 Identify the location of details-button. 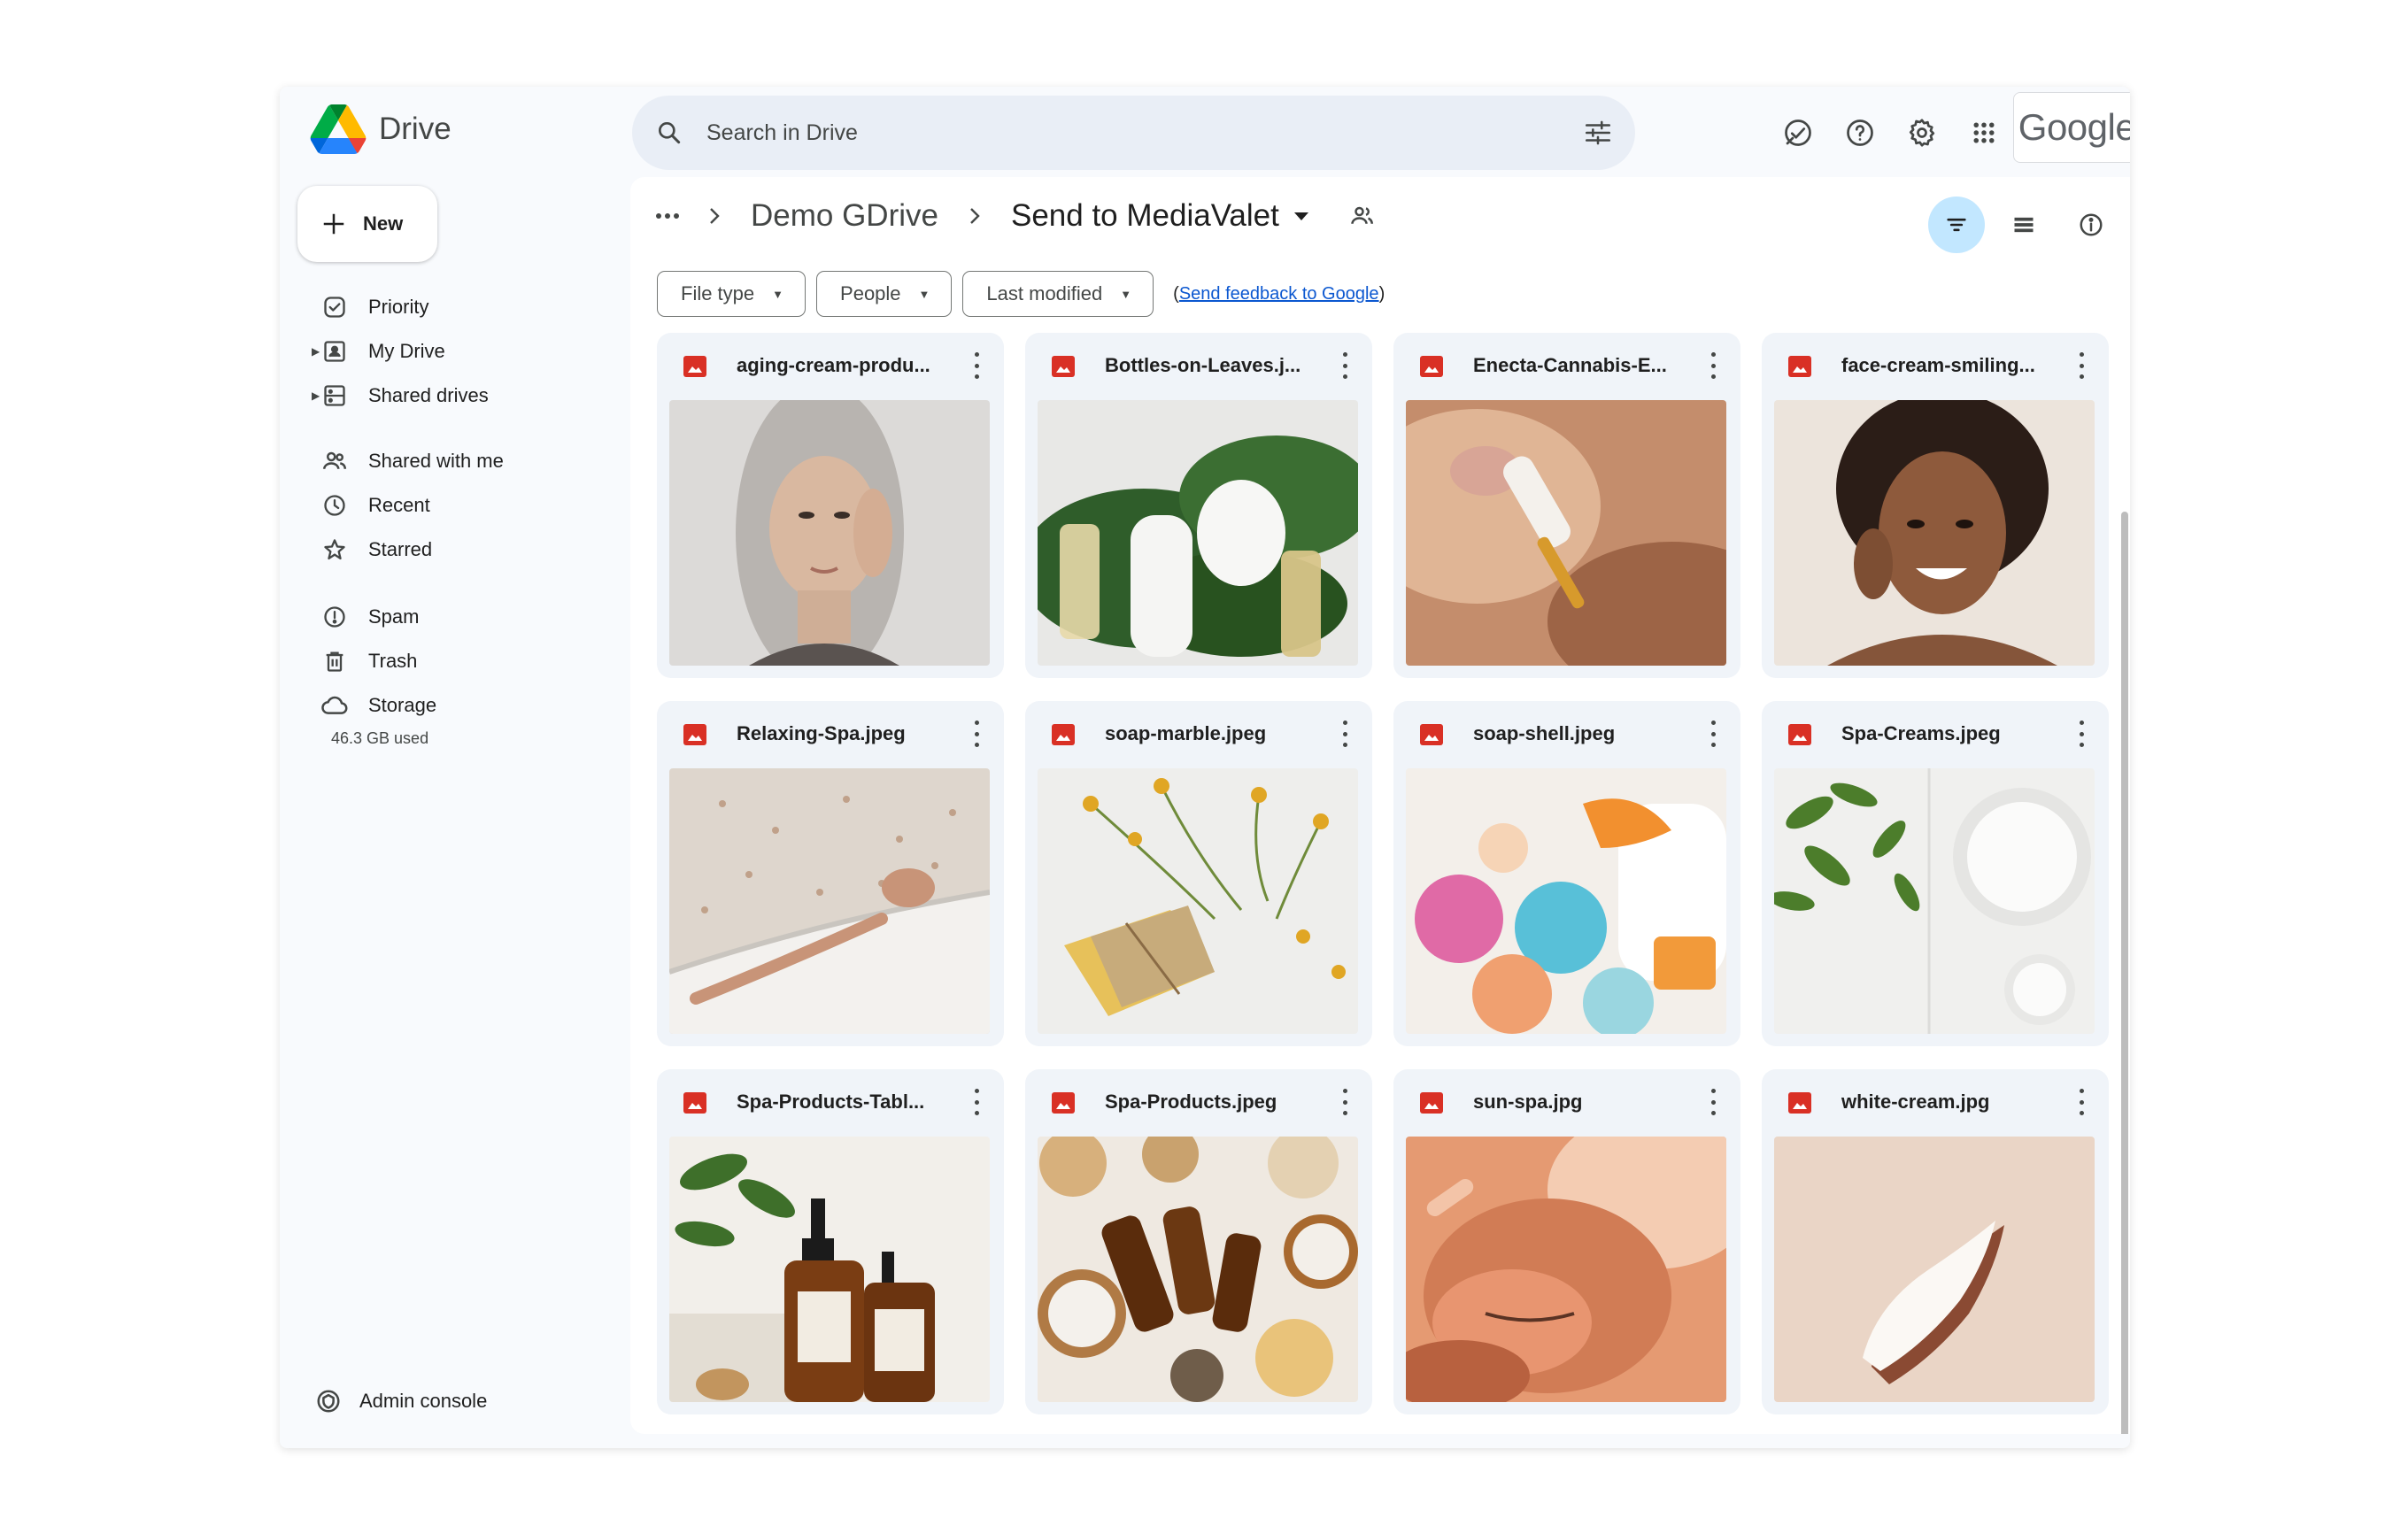
(2091, 225).